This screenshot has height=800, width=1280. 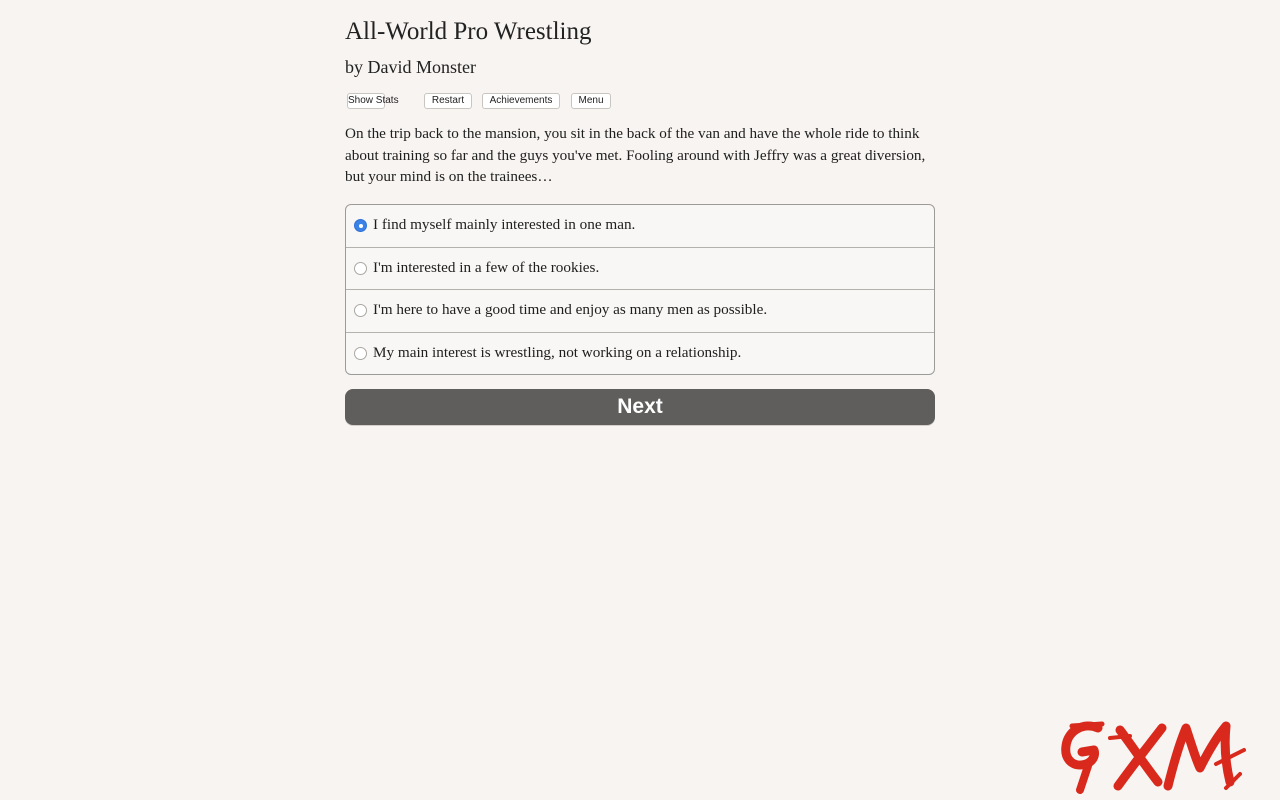 I want to click on restart-button: Restart, so click(x=448, y=101).